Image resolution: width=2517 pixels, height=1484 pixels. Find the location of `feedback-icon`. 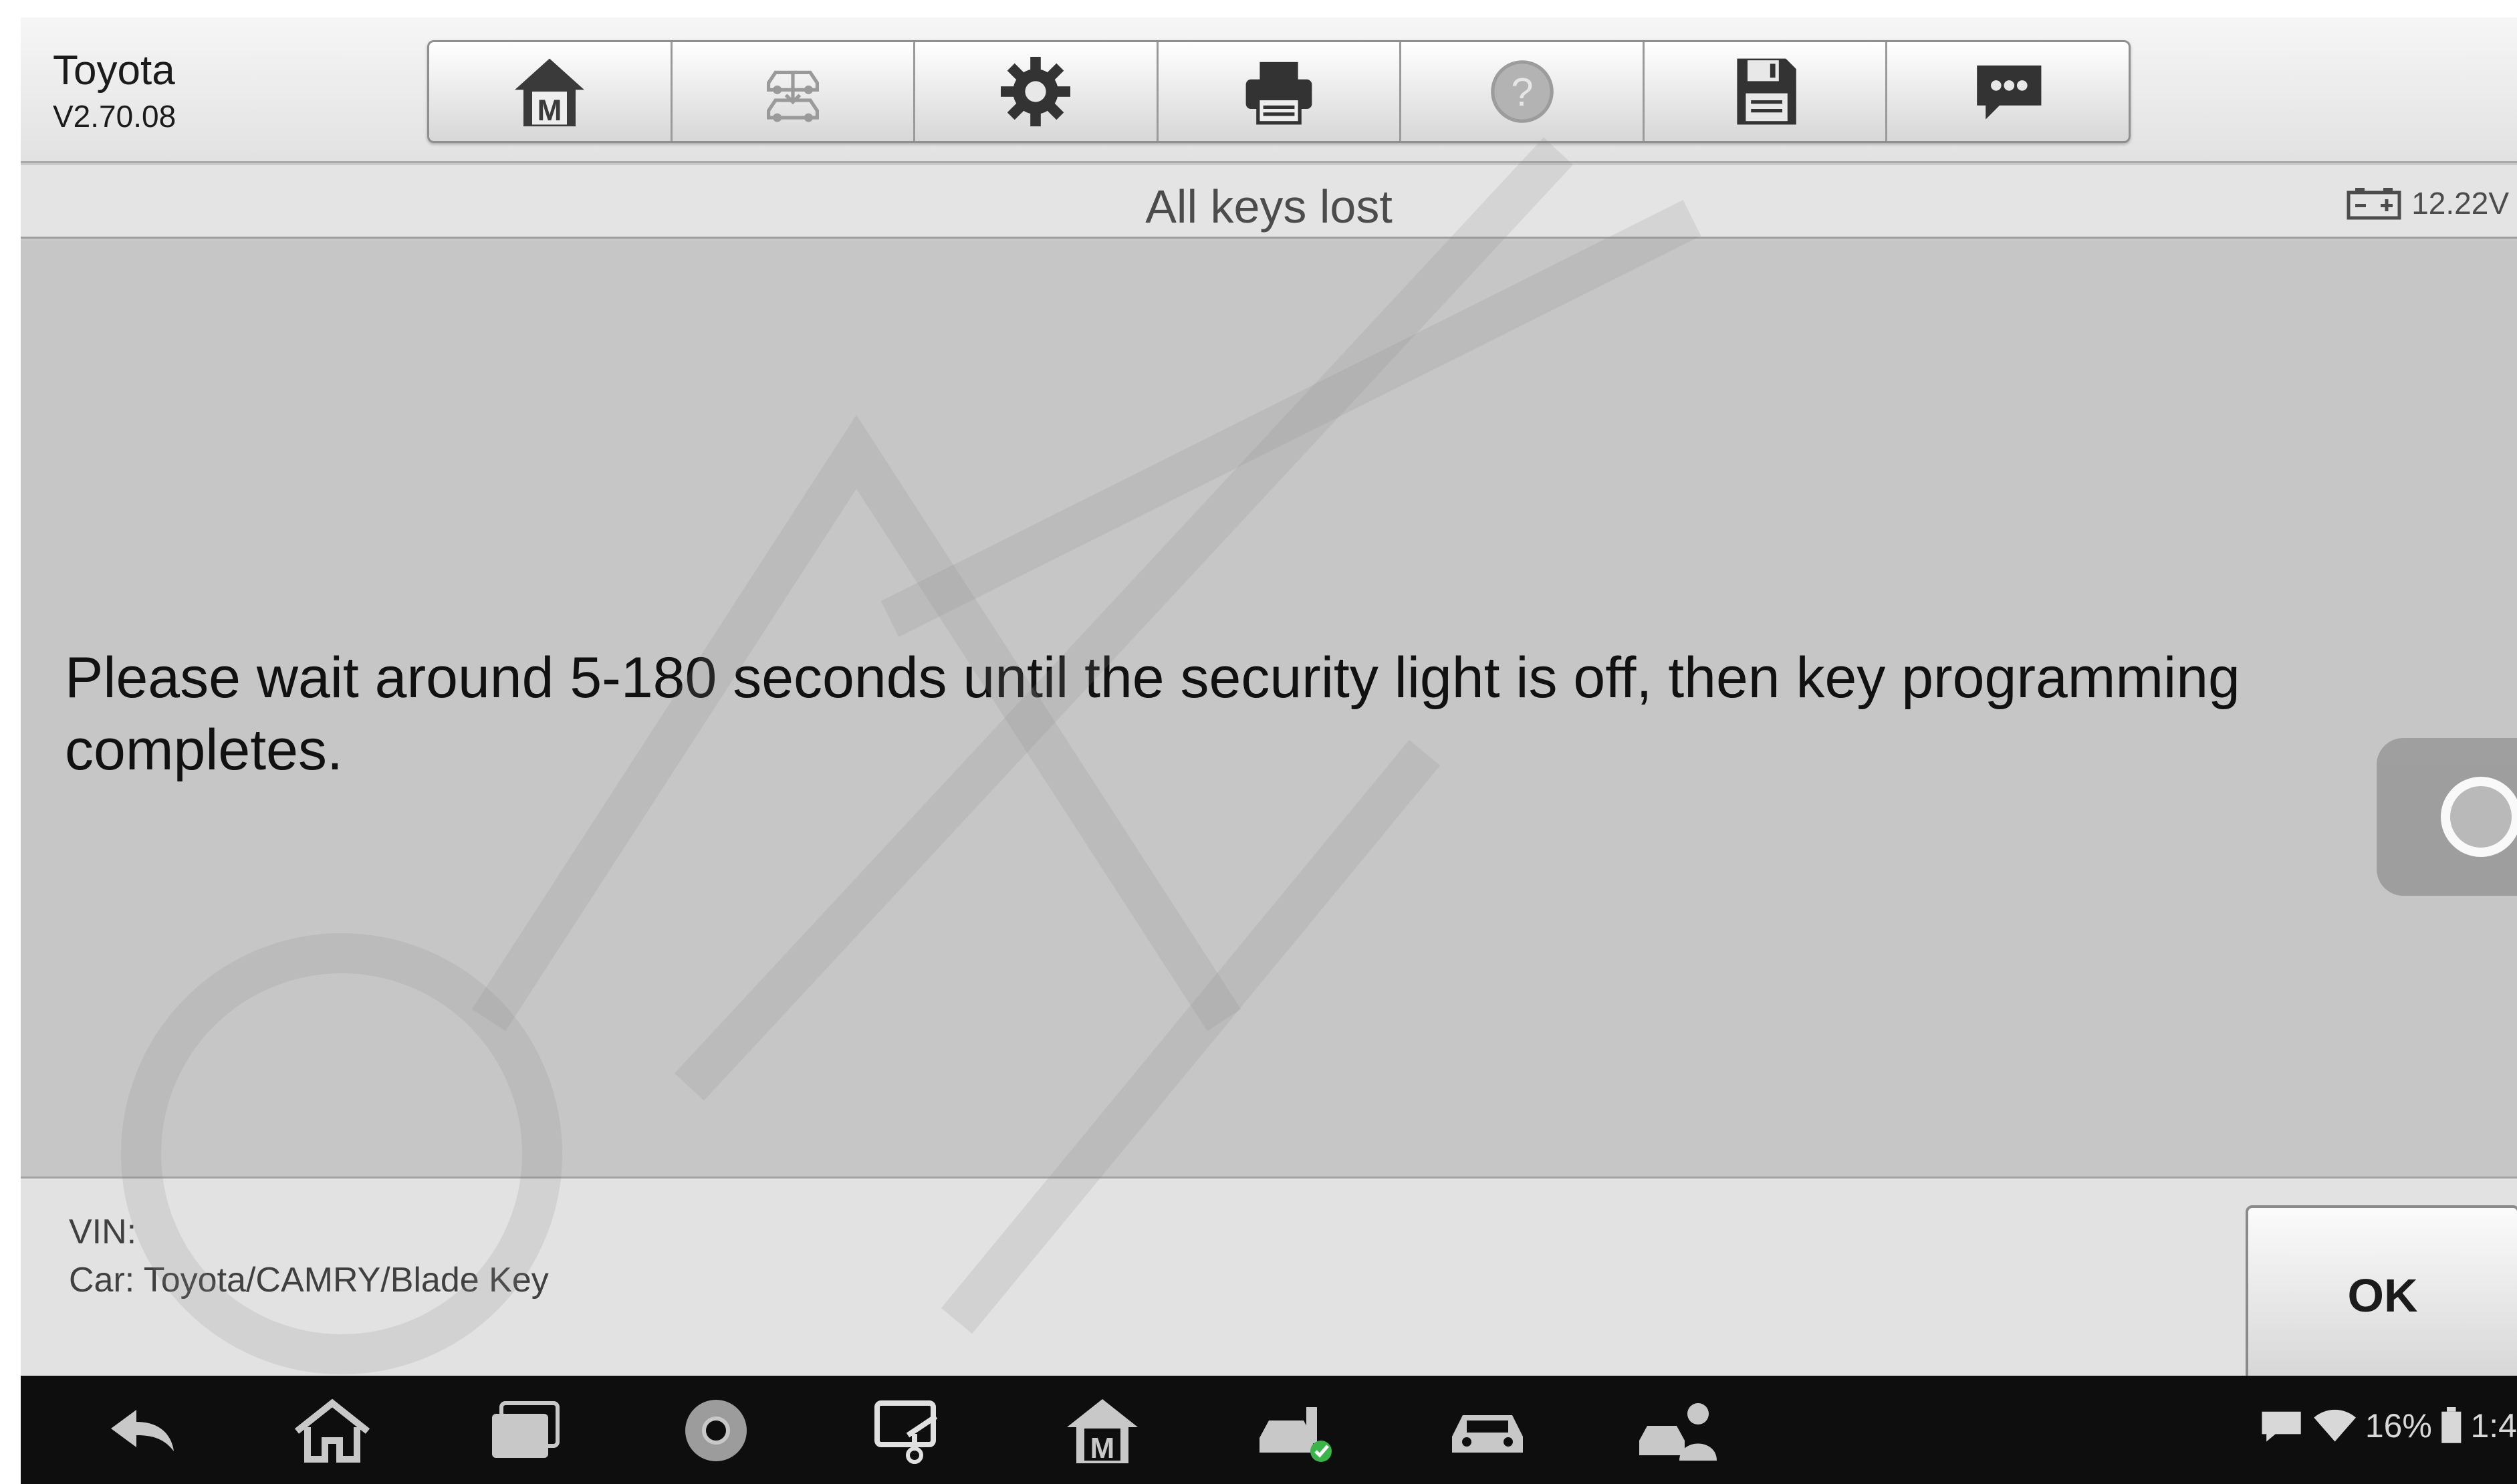

feedback-icon is located at coordinates (2009, 93).